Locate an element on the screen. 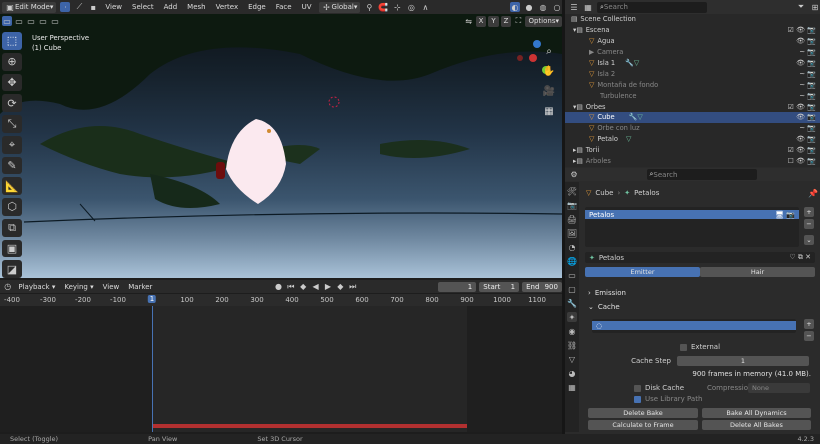  next-key-icon: ◆ is located at coordinates (340, 287).